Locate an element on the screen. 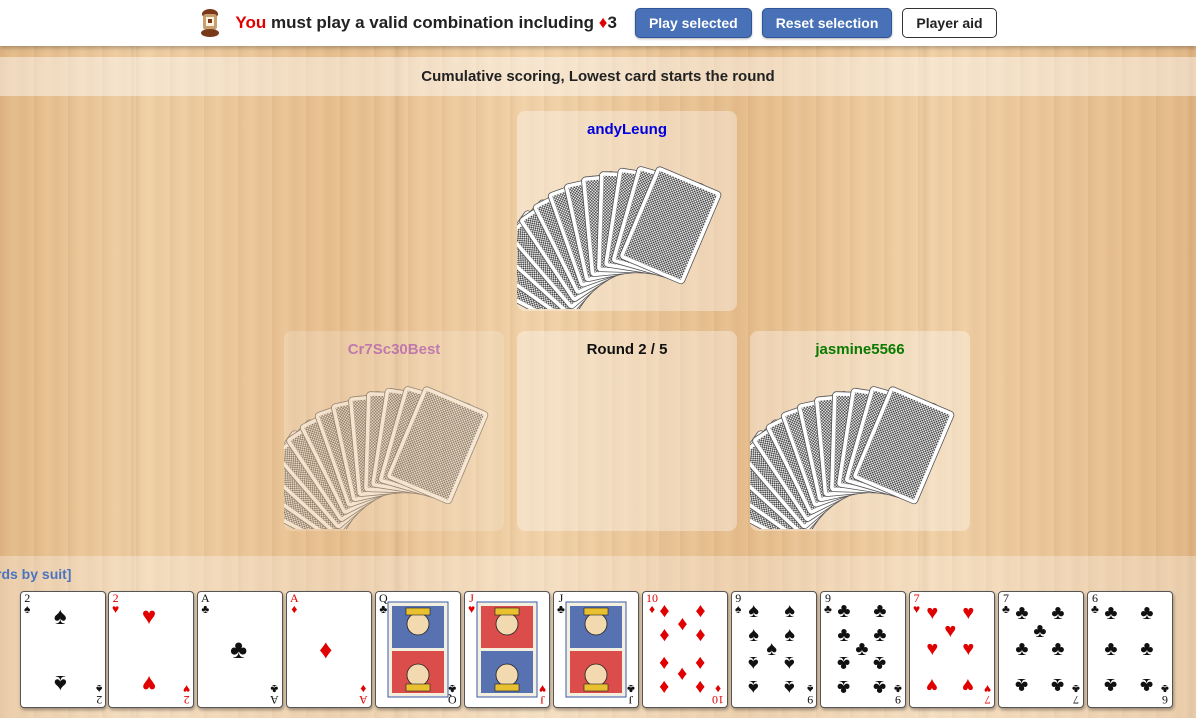 This screenshot has width=1196, height=718. card-pips: ♣ is located at coordinates (240, 649).